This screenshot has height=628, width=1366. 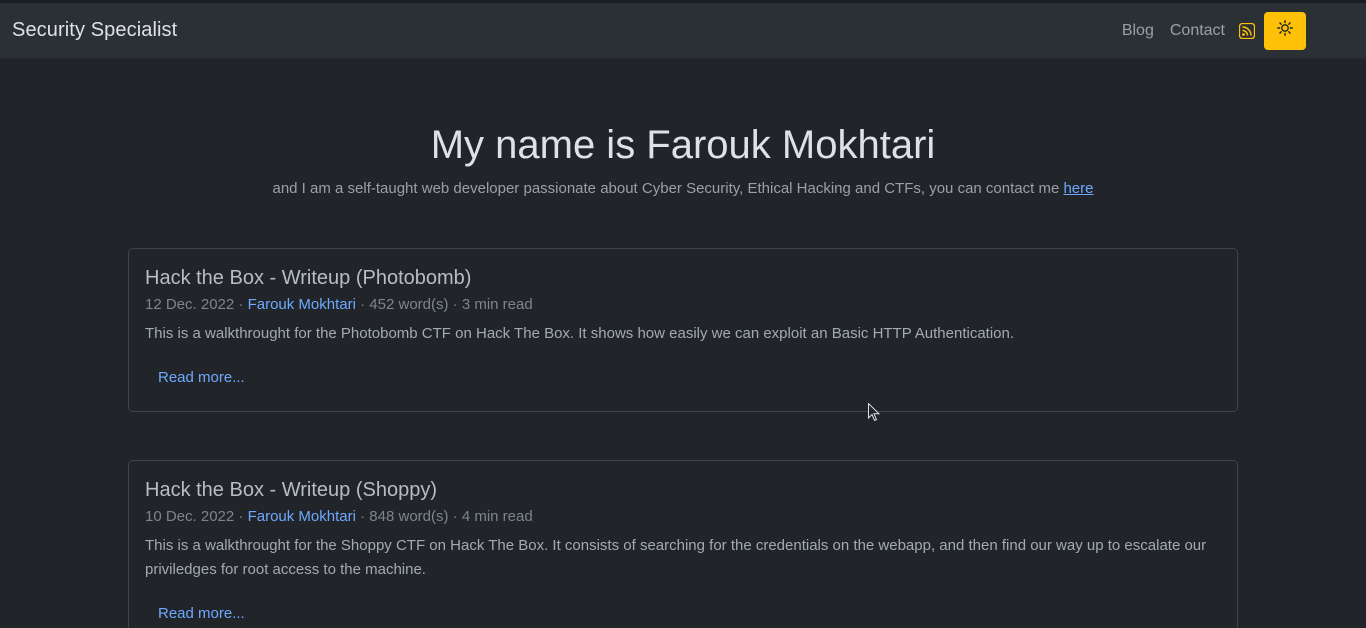 What do you see at coordinates (1138, 31) in the screenshot?
I see `nav-link-blog: Blog` at bounding box center [1138, 31].